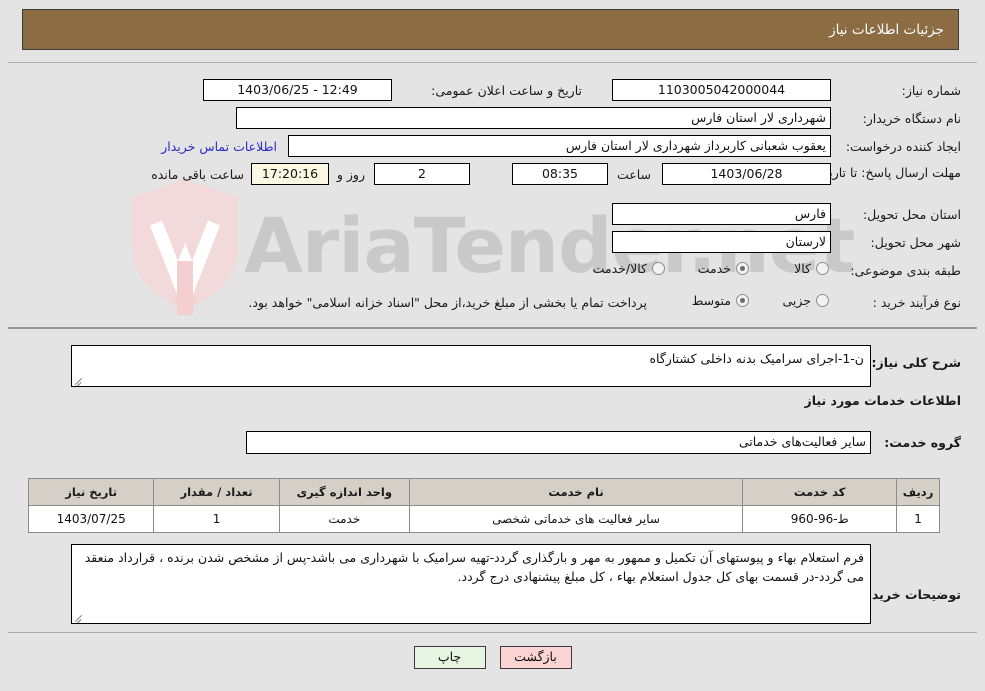 Image resolution: width=985 pixels, height=691 pixels. What do you see at coordinates (197, 174) in the screenshot?
I see `deadline-countdown-label: ساعت باقی مانده` at bounding box center [197, 174].